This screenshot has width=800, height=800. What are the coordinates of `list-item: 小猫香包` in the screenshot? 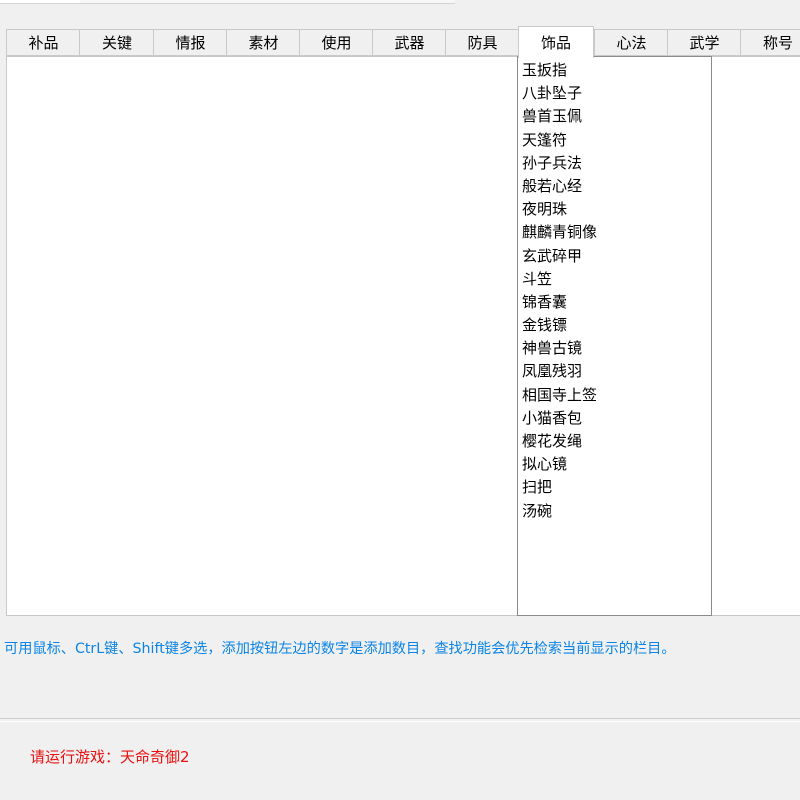 It's located at (614, 418).